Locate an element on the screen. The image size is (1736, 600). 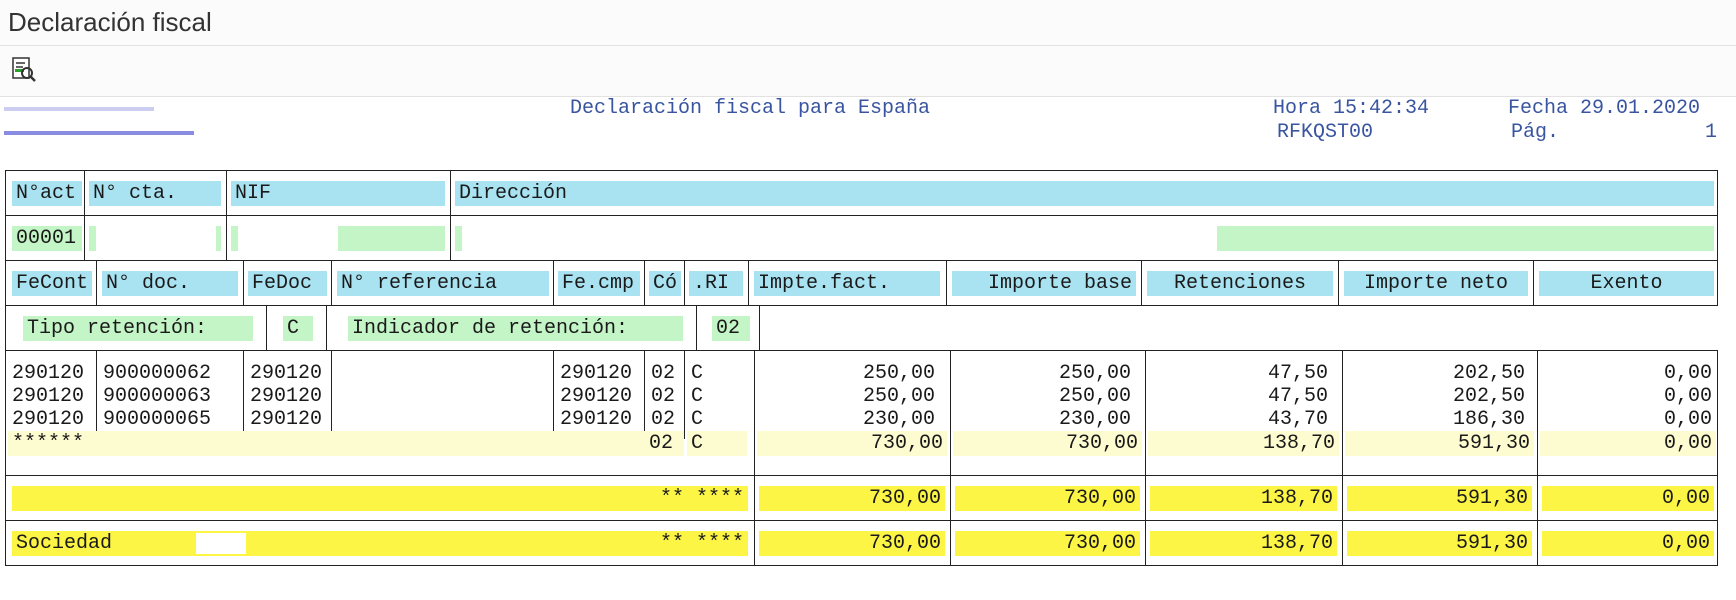
vendor-nact: 00001 is located at coordinates (47, 238).